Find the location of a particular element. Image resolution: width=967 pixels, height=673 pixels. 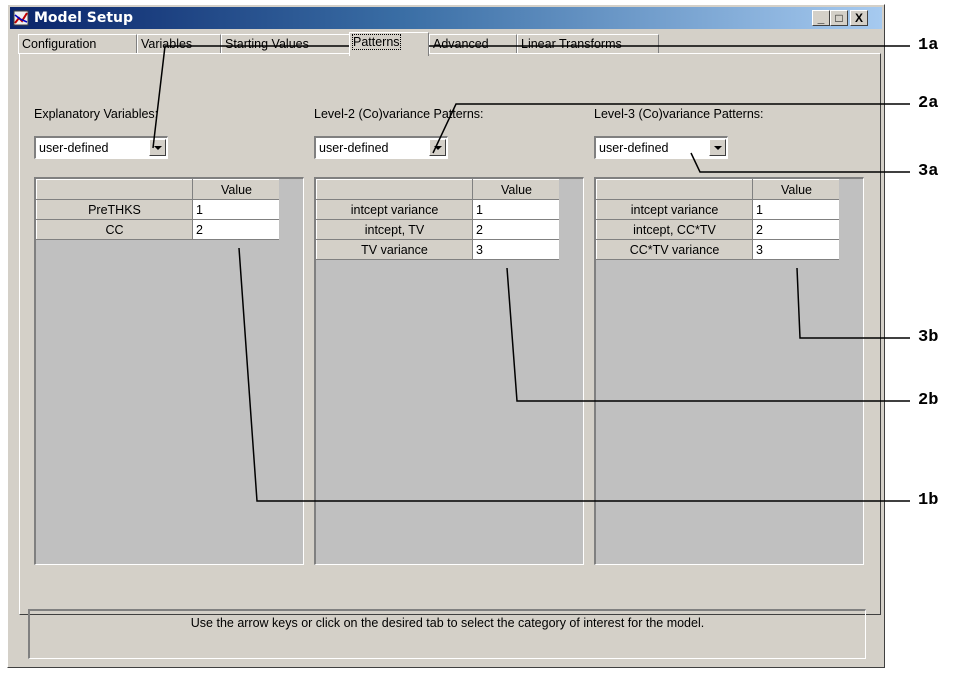

callout-line-3a is located at coordinates (800, 162).